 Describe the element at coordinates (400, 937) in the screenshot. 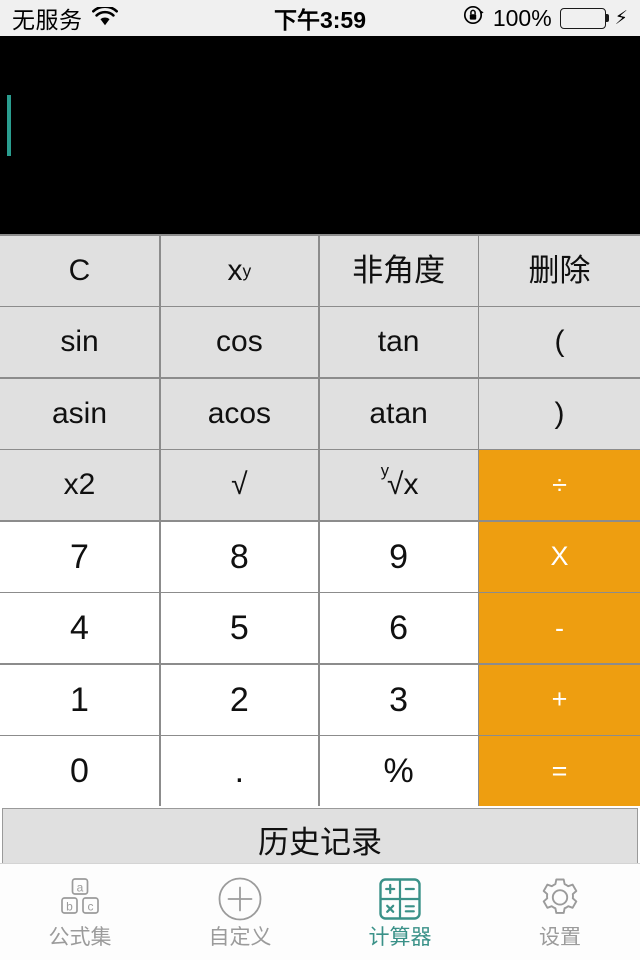

I see `tab-label-calculator: 计算器` at that location.